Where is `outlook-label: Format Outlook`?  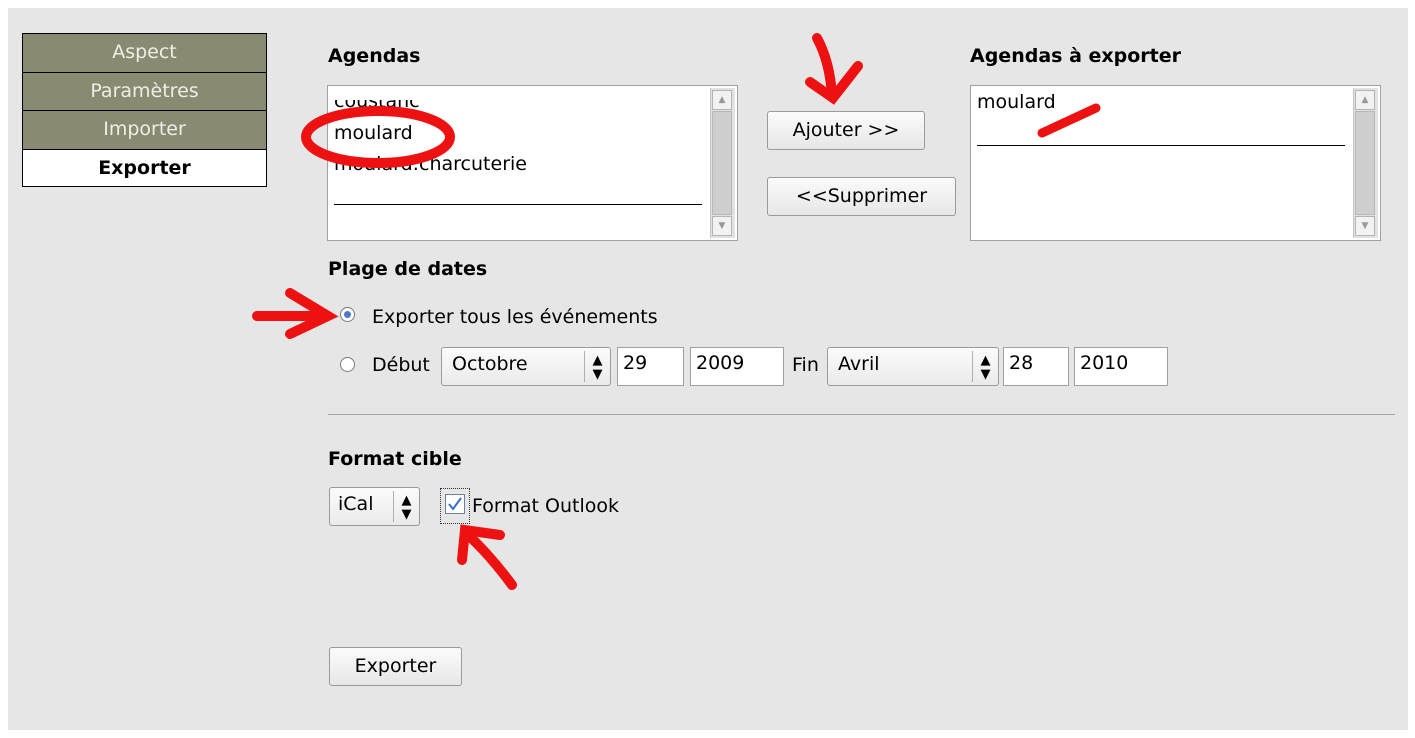
outlook-label: Format Outlook is located at coordinates (545, 506).